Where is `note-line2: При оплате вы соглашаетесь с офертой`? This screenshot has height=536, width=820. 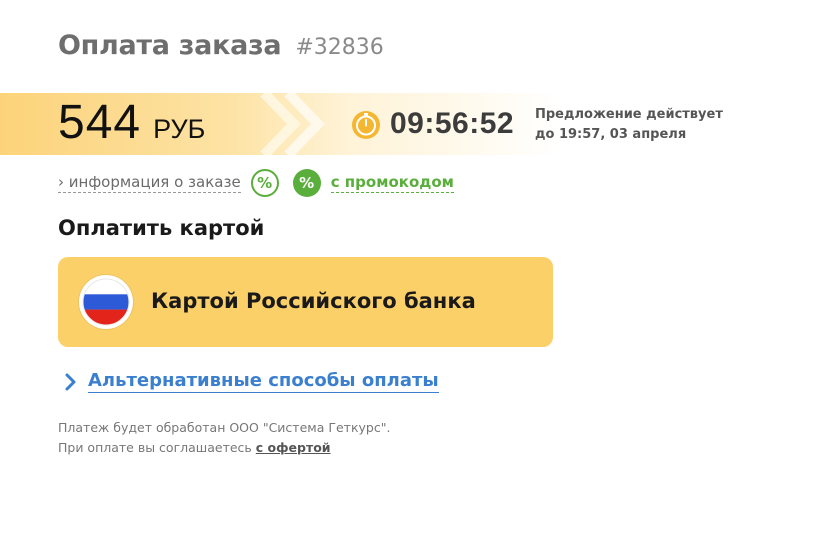 note-line2: При оплате вы соглашаетесь с офертой is located at coordinates (224, 448).